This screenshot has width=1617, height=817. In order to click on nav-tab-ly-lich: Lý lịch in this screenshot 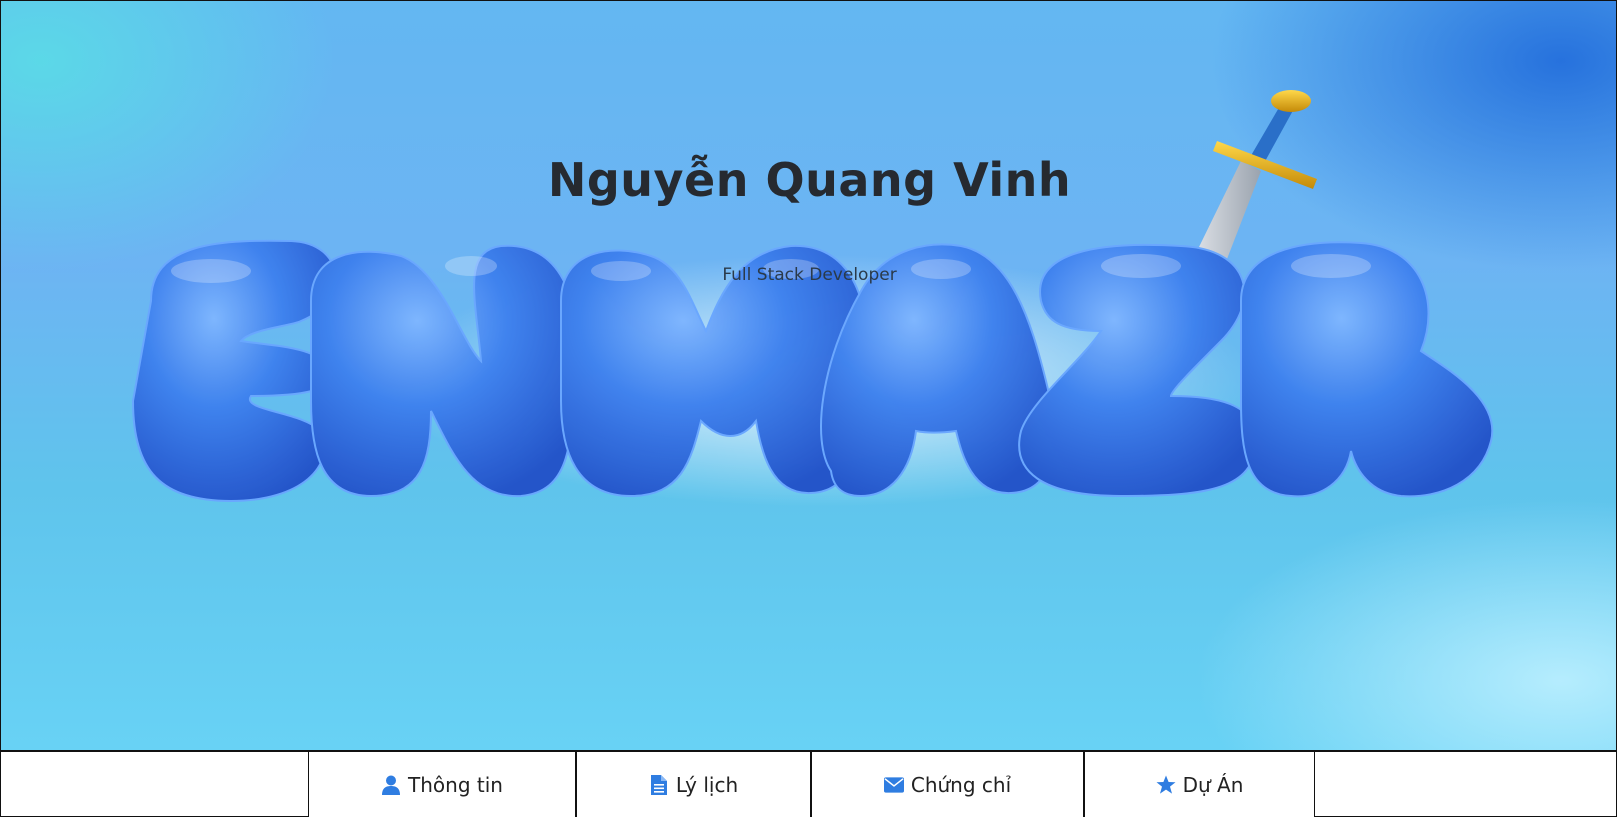, I will do `click(693, 784)`.